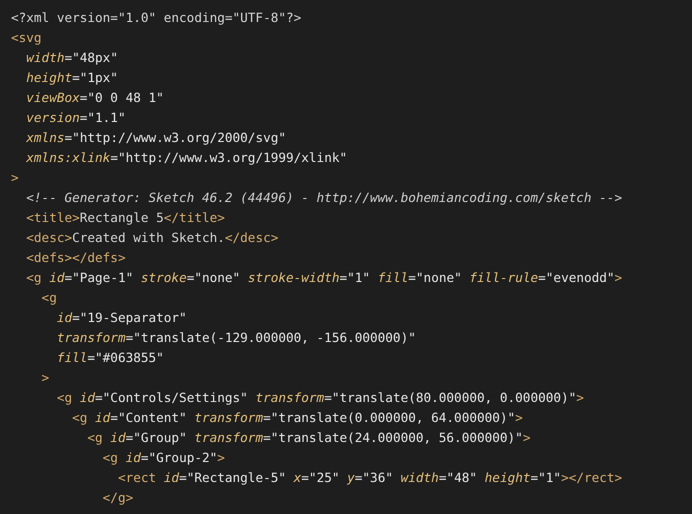 Image resolution: width=692 pixels, height=514 pixels. I want to click on code-line: <rect id="Rectangle-5" x="25" y="36" width="48" height="1"></rect>, so click(369, 478).